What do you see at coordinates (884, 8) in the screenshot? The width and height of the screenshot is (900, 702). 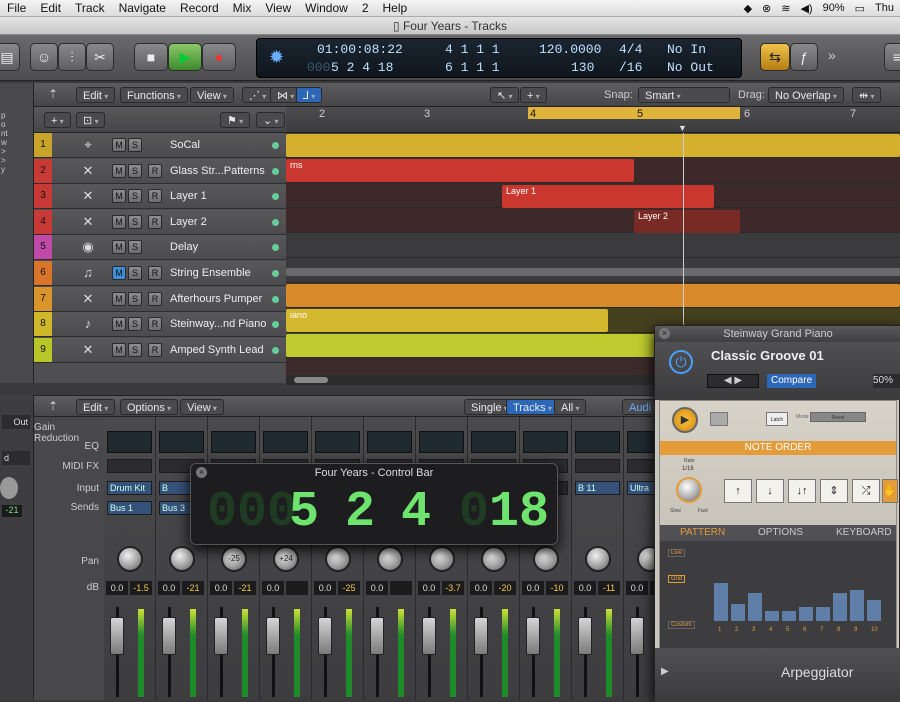 I see `clock-day: Thu` at bounding box center [884, 8].